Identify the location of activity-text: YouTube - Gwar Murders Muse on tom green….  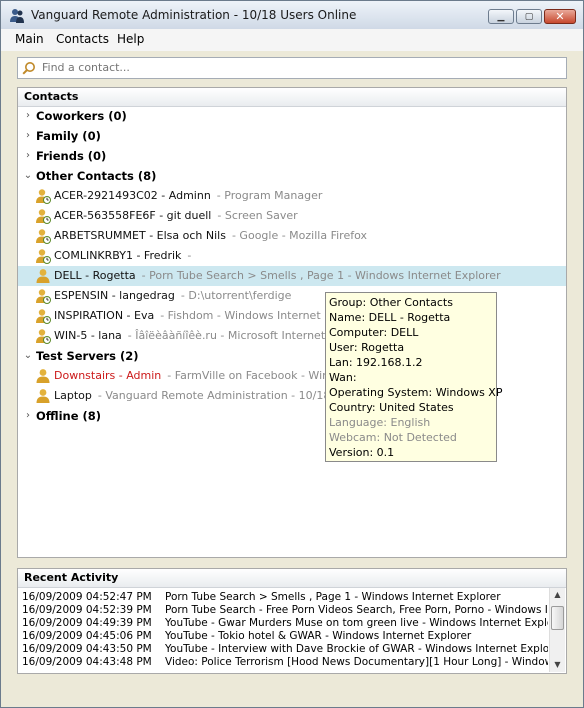
(356, 623).